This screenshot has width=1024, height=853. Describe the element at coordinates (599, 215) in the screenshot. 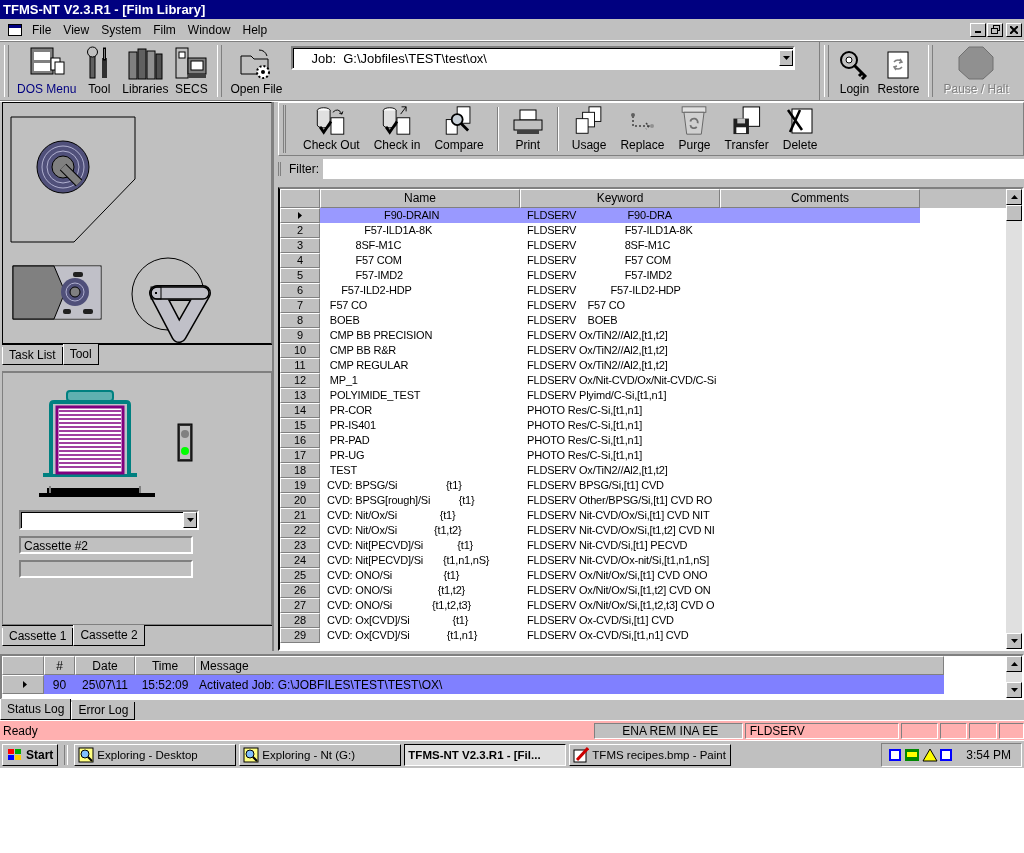

I see `table-cell-text: FLDSERV F90-DRA` at that location.